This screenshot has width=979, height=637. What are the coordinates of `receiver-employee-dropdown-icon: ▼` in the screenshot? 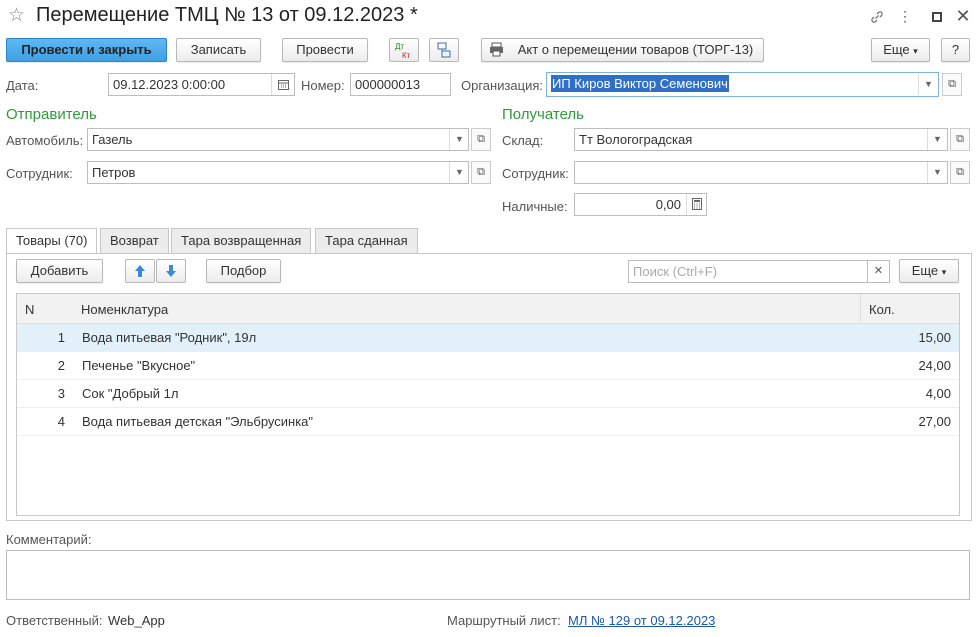 It's located at (937, 172).